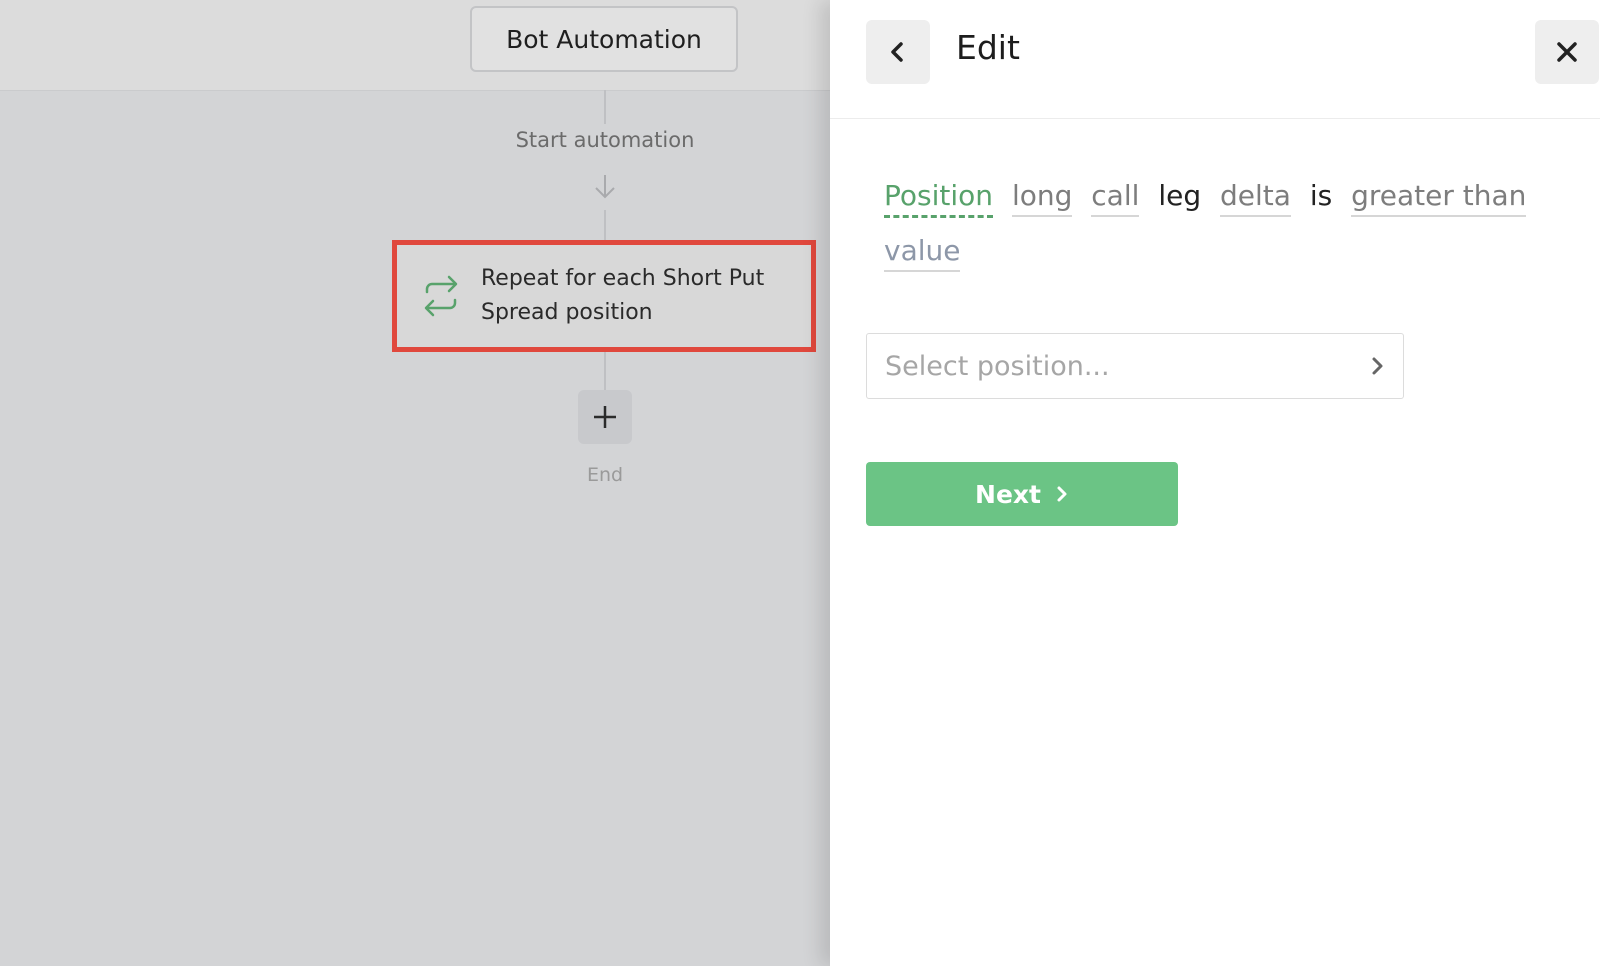  Describe the element at coordinates (988, 47) in the screenshot. I see `panel-title: Edit` at that location.